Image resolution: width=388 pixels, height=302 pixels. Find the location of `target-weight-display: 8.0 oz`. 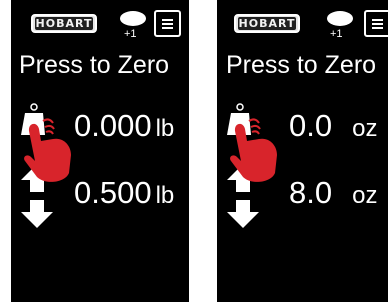

target-weight-display: 8.0 oz is located at coordinates (333, 193).